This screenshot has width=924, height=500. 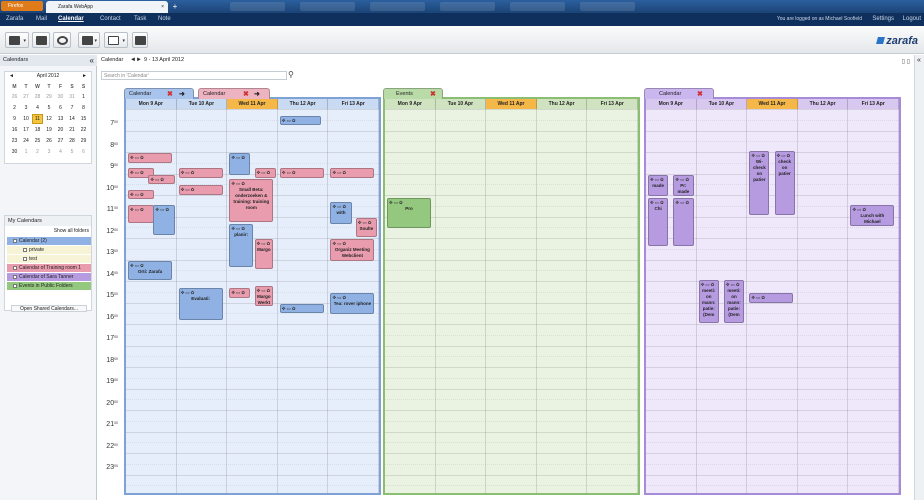 What do you see at coordinates (162, 7) in the screenshot?
I see `close-tab-icon: ×` at bounding box center [162, 7].